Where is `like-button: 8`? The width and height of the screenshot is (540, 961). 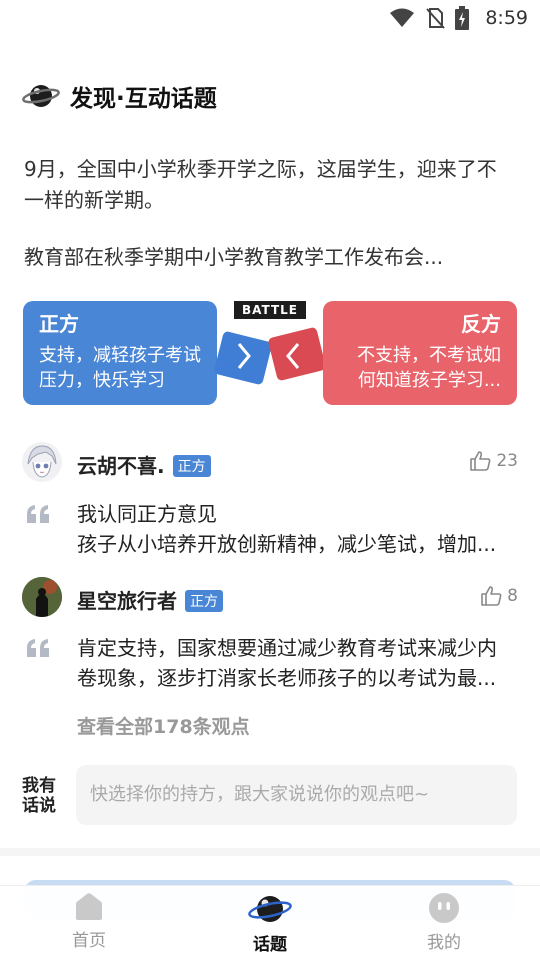
like-button: 8 is located at coordinates (499, 596).